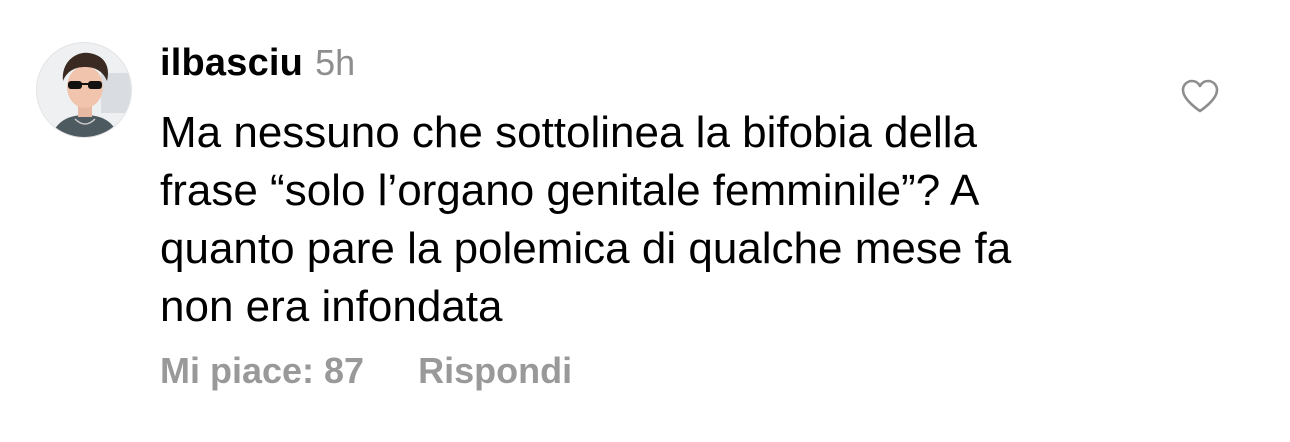  What do you see at coordinates (366, 371) in the screenshot?
I see `comment-actions: Mi piace: 87 Rispondi` at bounding box center [366, 371].